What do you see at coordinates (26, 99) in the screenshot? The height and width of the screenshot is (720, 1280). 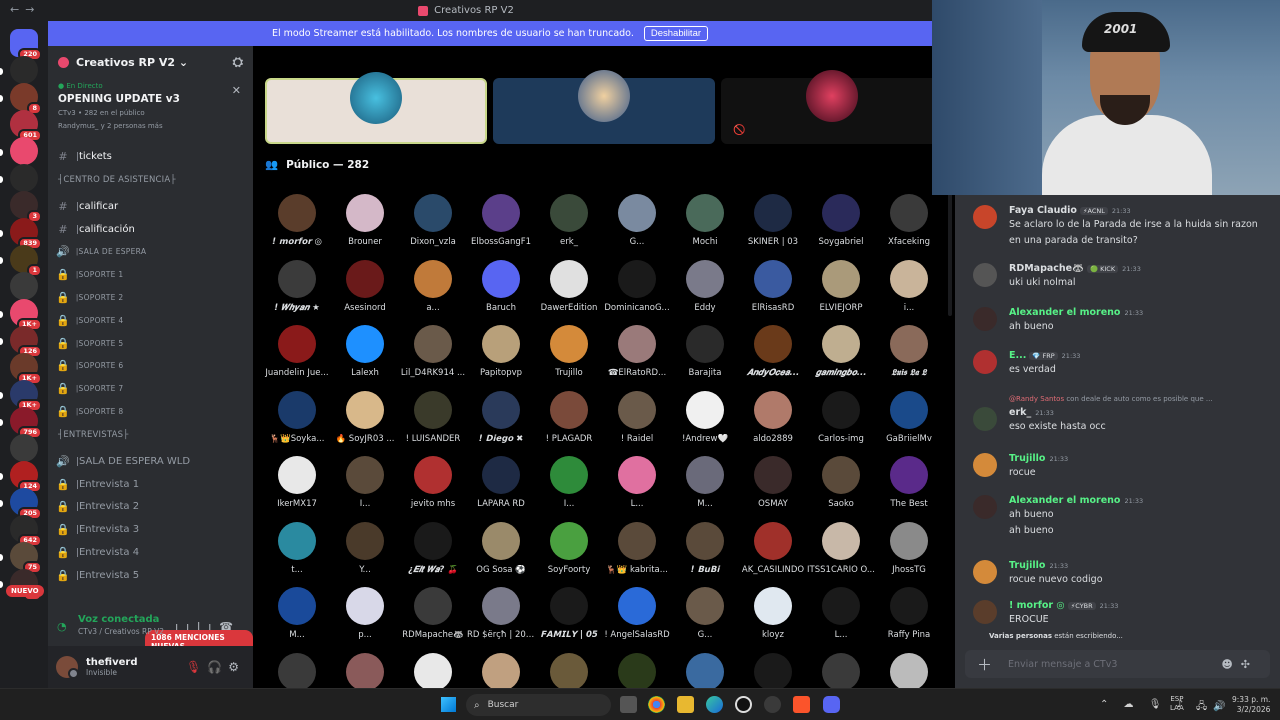 I see `server-icon: 8` at bounding box center [26, 99].